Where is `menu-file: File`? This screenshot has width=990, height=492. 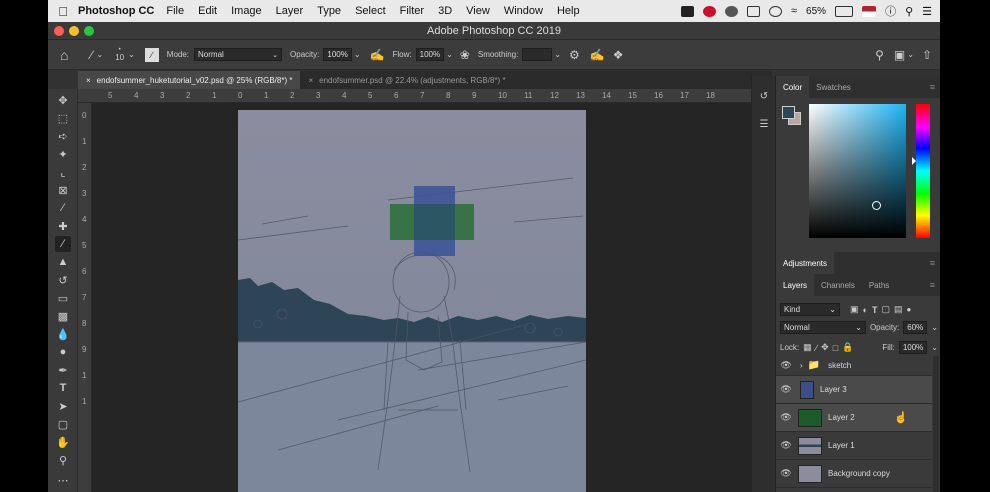 menu-file: File is located at coordinates (175, 11).